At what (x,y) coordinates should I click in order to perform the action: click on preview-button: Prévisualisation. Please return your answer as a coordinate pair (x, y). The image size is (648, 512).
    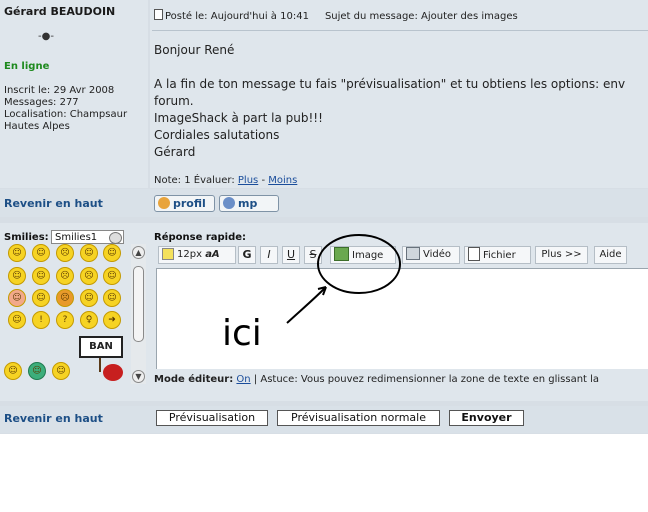
    Looking at the image, I should click on (212, 418).